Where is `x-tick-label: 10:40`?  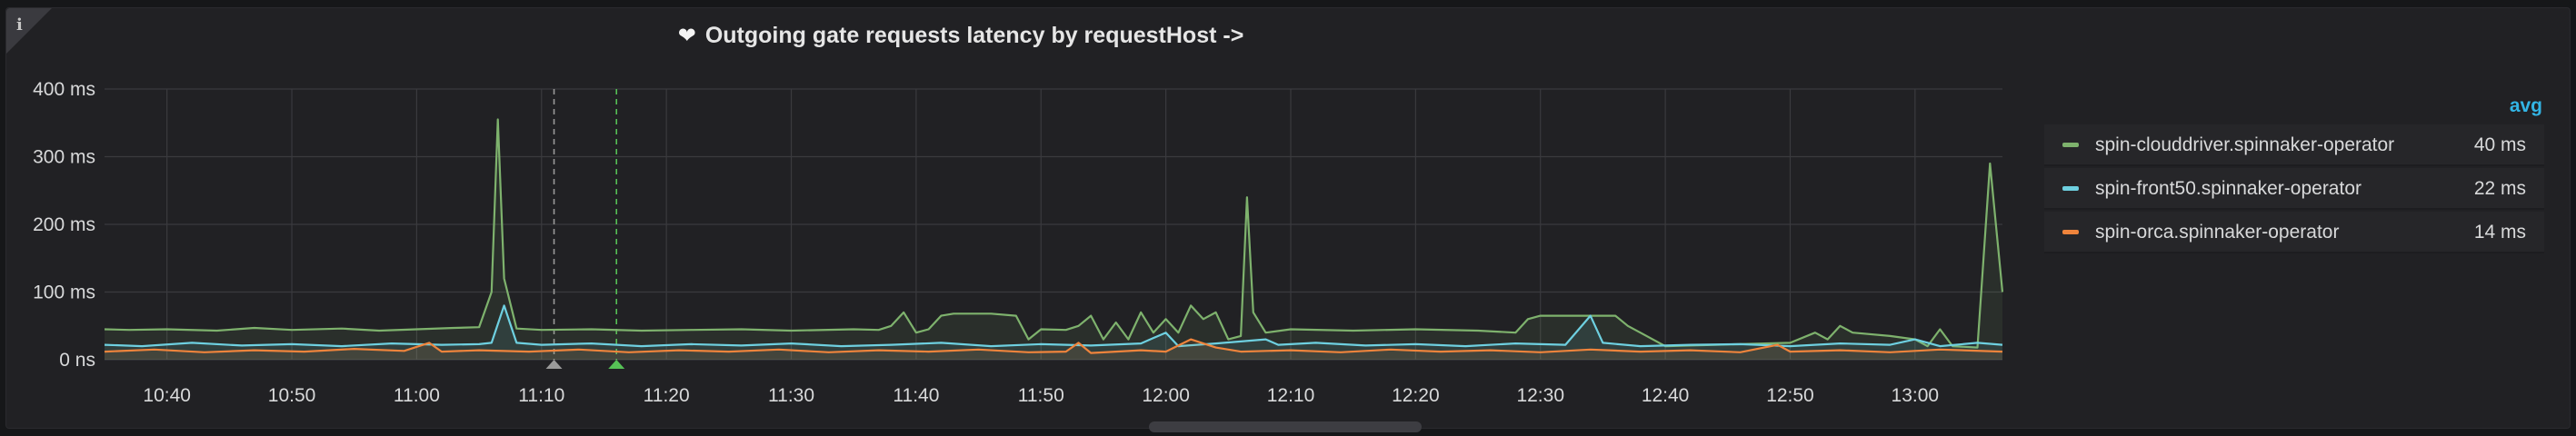
x-tick-label: 10:40 is located at coordinates (167, 395).